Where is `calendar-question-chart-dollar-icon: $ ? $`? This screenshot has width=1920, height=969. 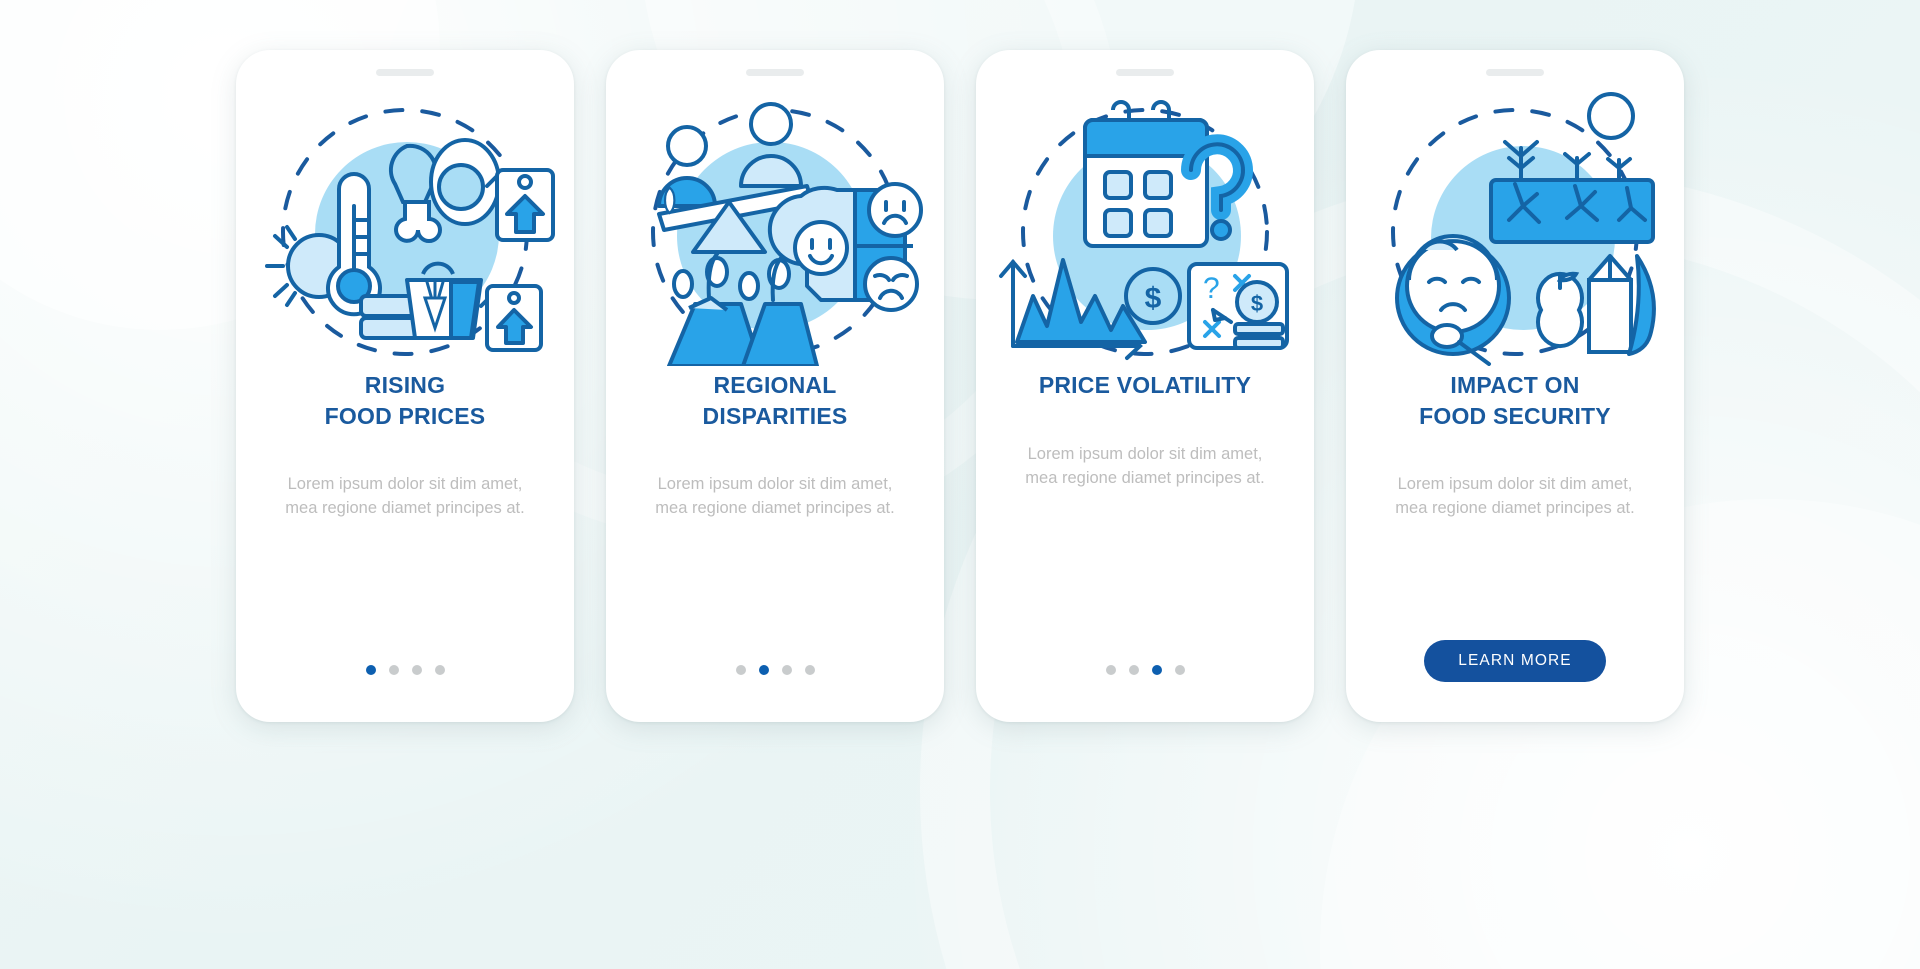
calendar-question-chart-dollar-icon: $ ? $ is located at coordinates (1144, 230).